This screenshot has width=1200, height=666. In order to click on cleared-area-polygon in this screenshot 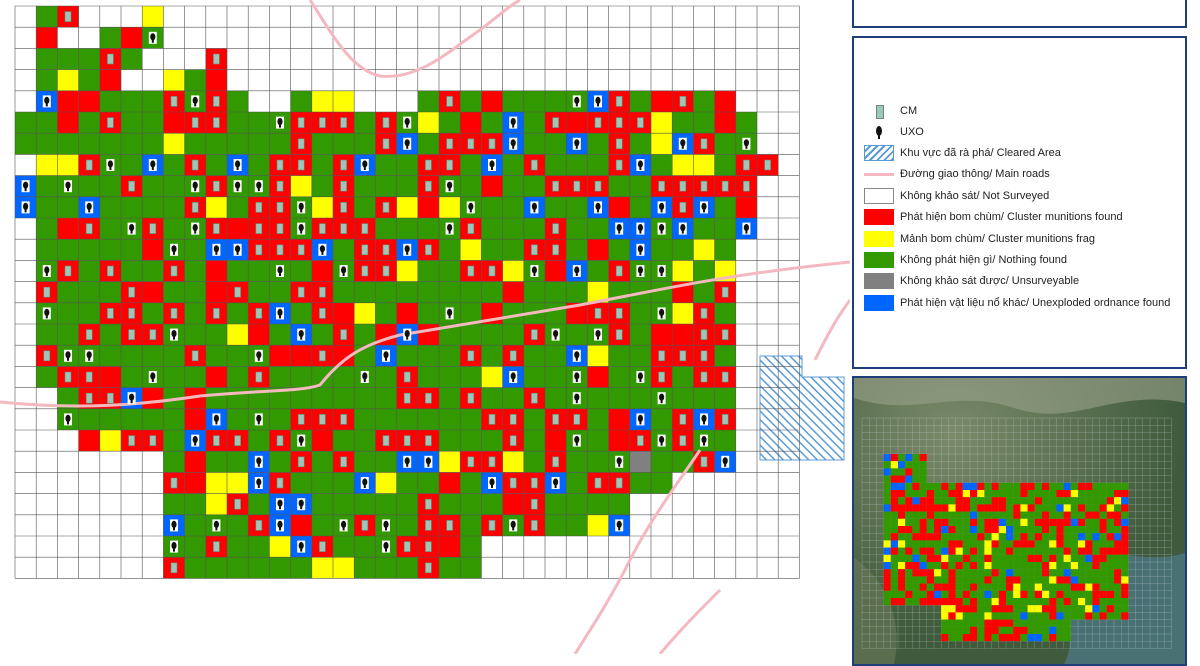, I will do `click(802, 408)`.